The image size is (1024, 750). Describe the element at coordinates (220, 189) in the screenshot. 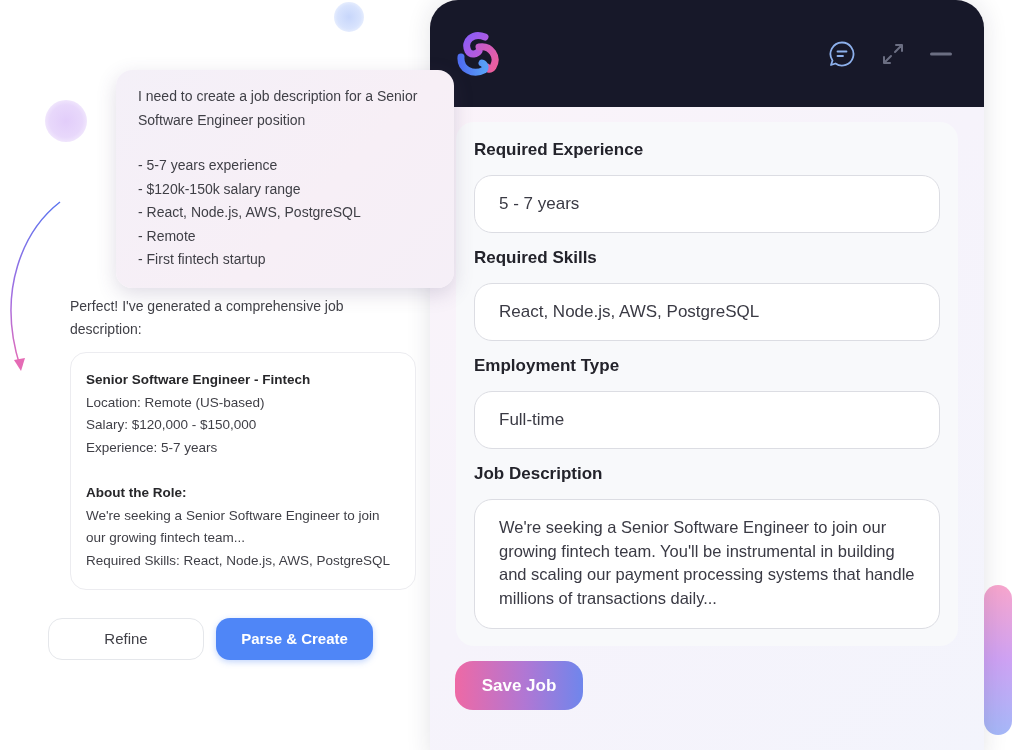

I see `bullet-text: - $120k-150k salary range` at that location.